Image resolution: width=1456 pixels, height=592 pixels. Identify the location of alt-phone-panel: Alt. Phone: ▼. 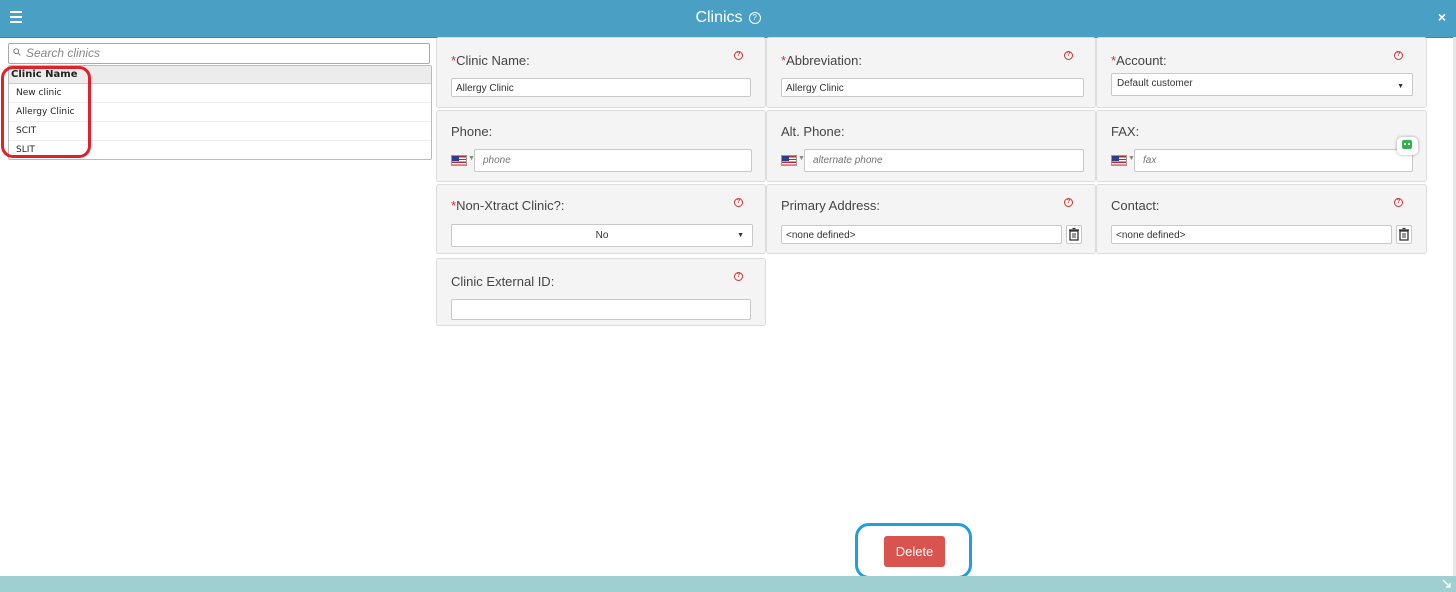
(931, 146).